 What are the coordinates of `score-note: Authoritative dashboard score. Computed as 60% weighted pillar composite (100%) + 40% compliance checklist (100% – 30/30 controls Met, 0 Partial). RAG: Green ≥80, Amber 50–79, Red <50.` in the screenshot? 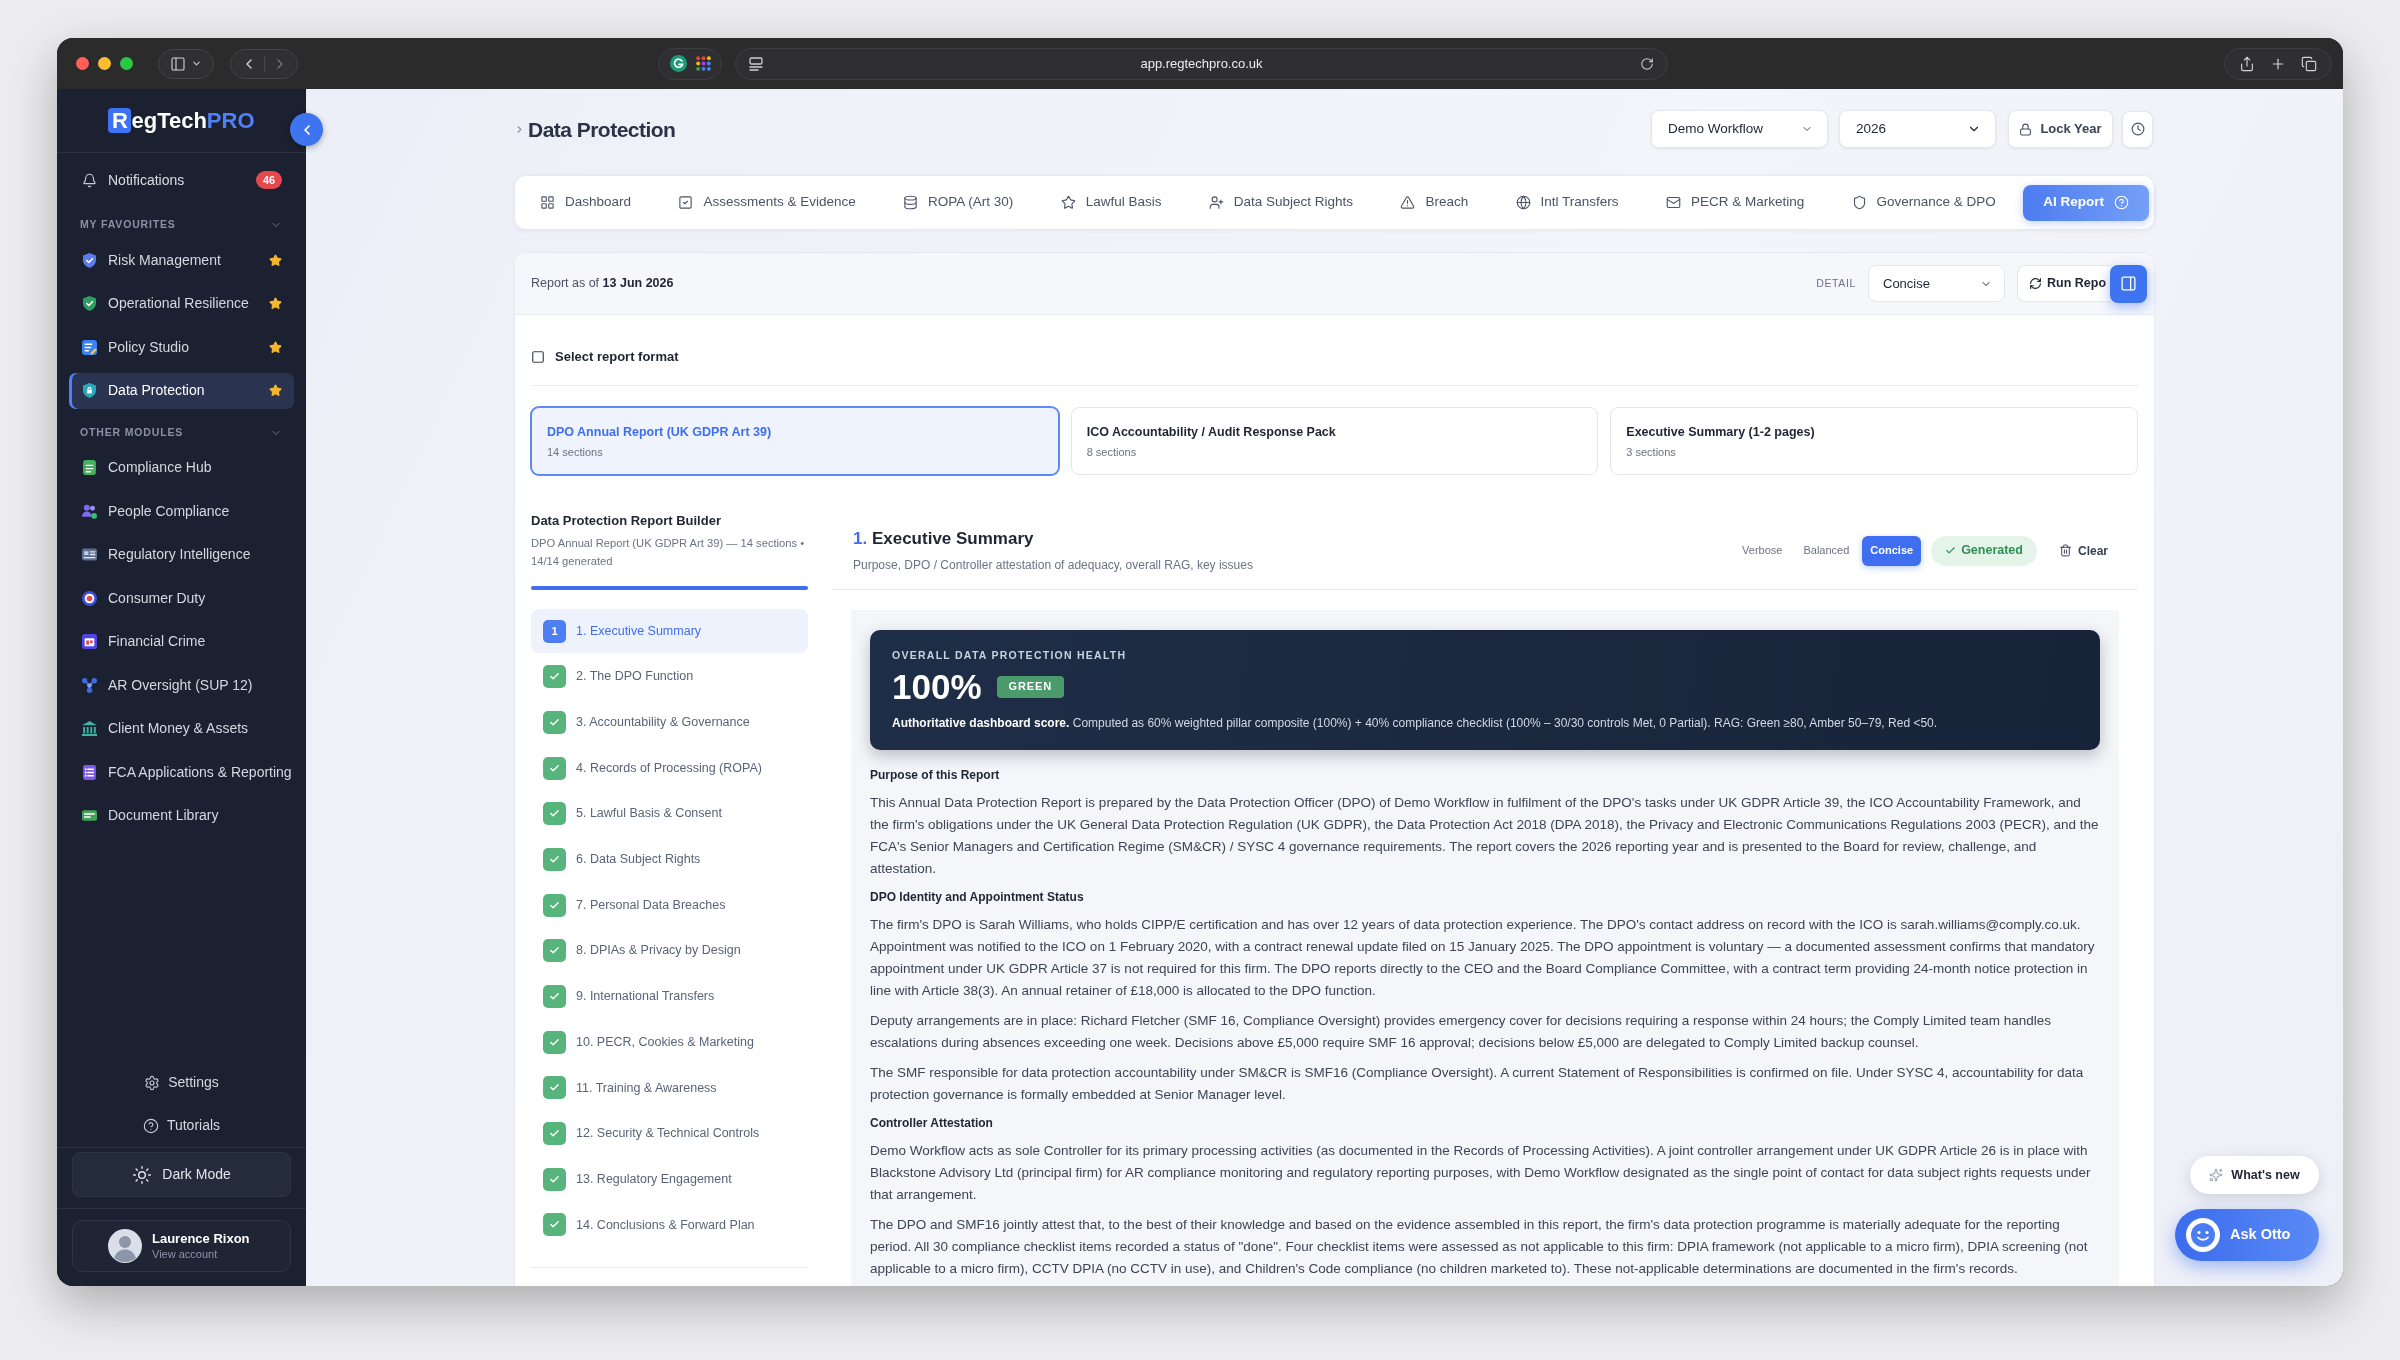 It's located at (1415, 723).